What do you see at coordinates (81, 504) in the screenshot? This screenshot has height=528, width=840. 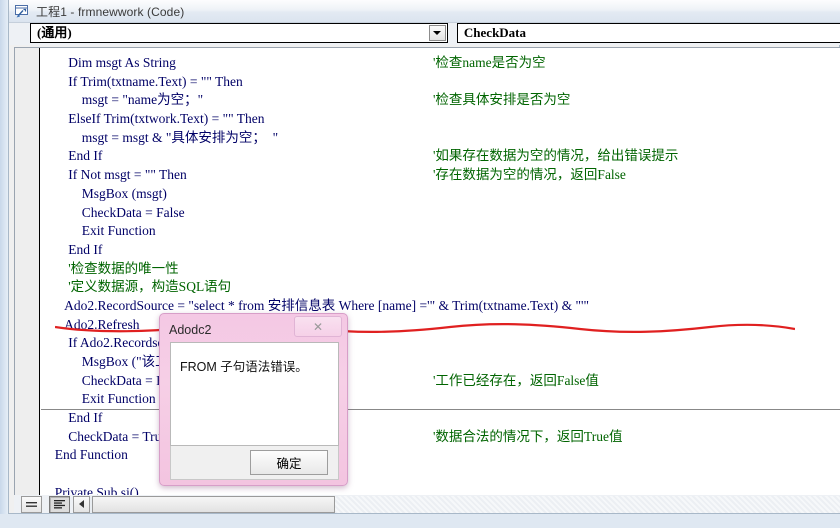 I see `scroll-left-arrow-icon` at bounding box center [81, 504].